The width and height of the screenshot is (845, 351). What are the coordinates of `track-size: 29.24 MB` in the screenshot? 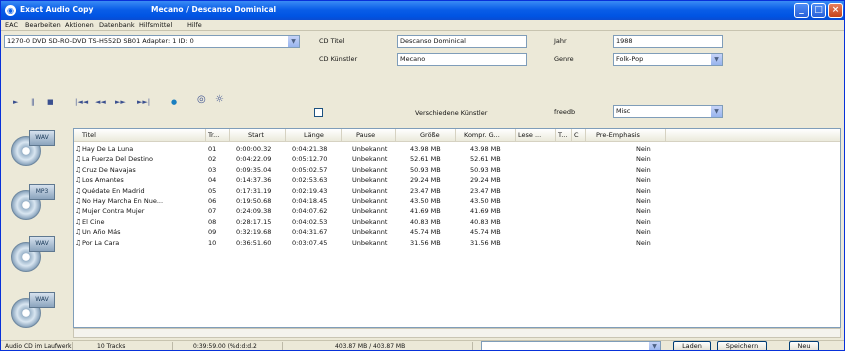 It's located at (425, 180).